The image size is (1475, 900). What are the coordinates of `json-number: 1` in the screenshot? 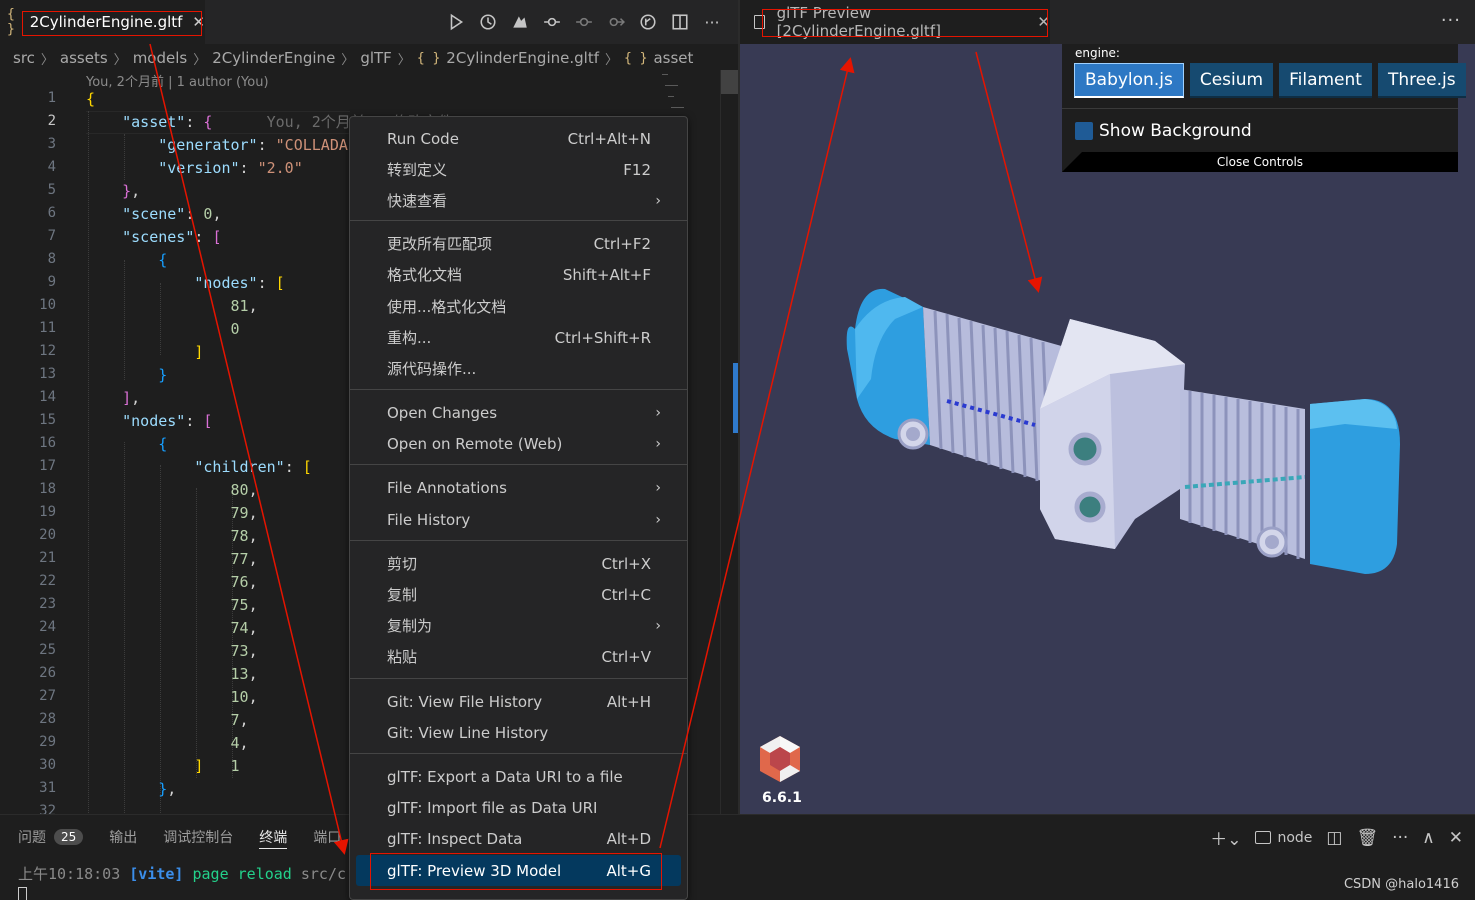 It's located at (235, 766).